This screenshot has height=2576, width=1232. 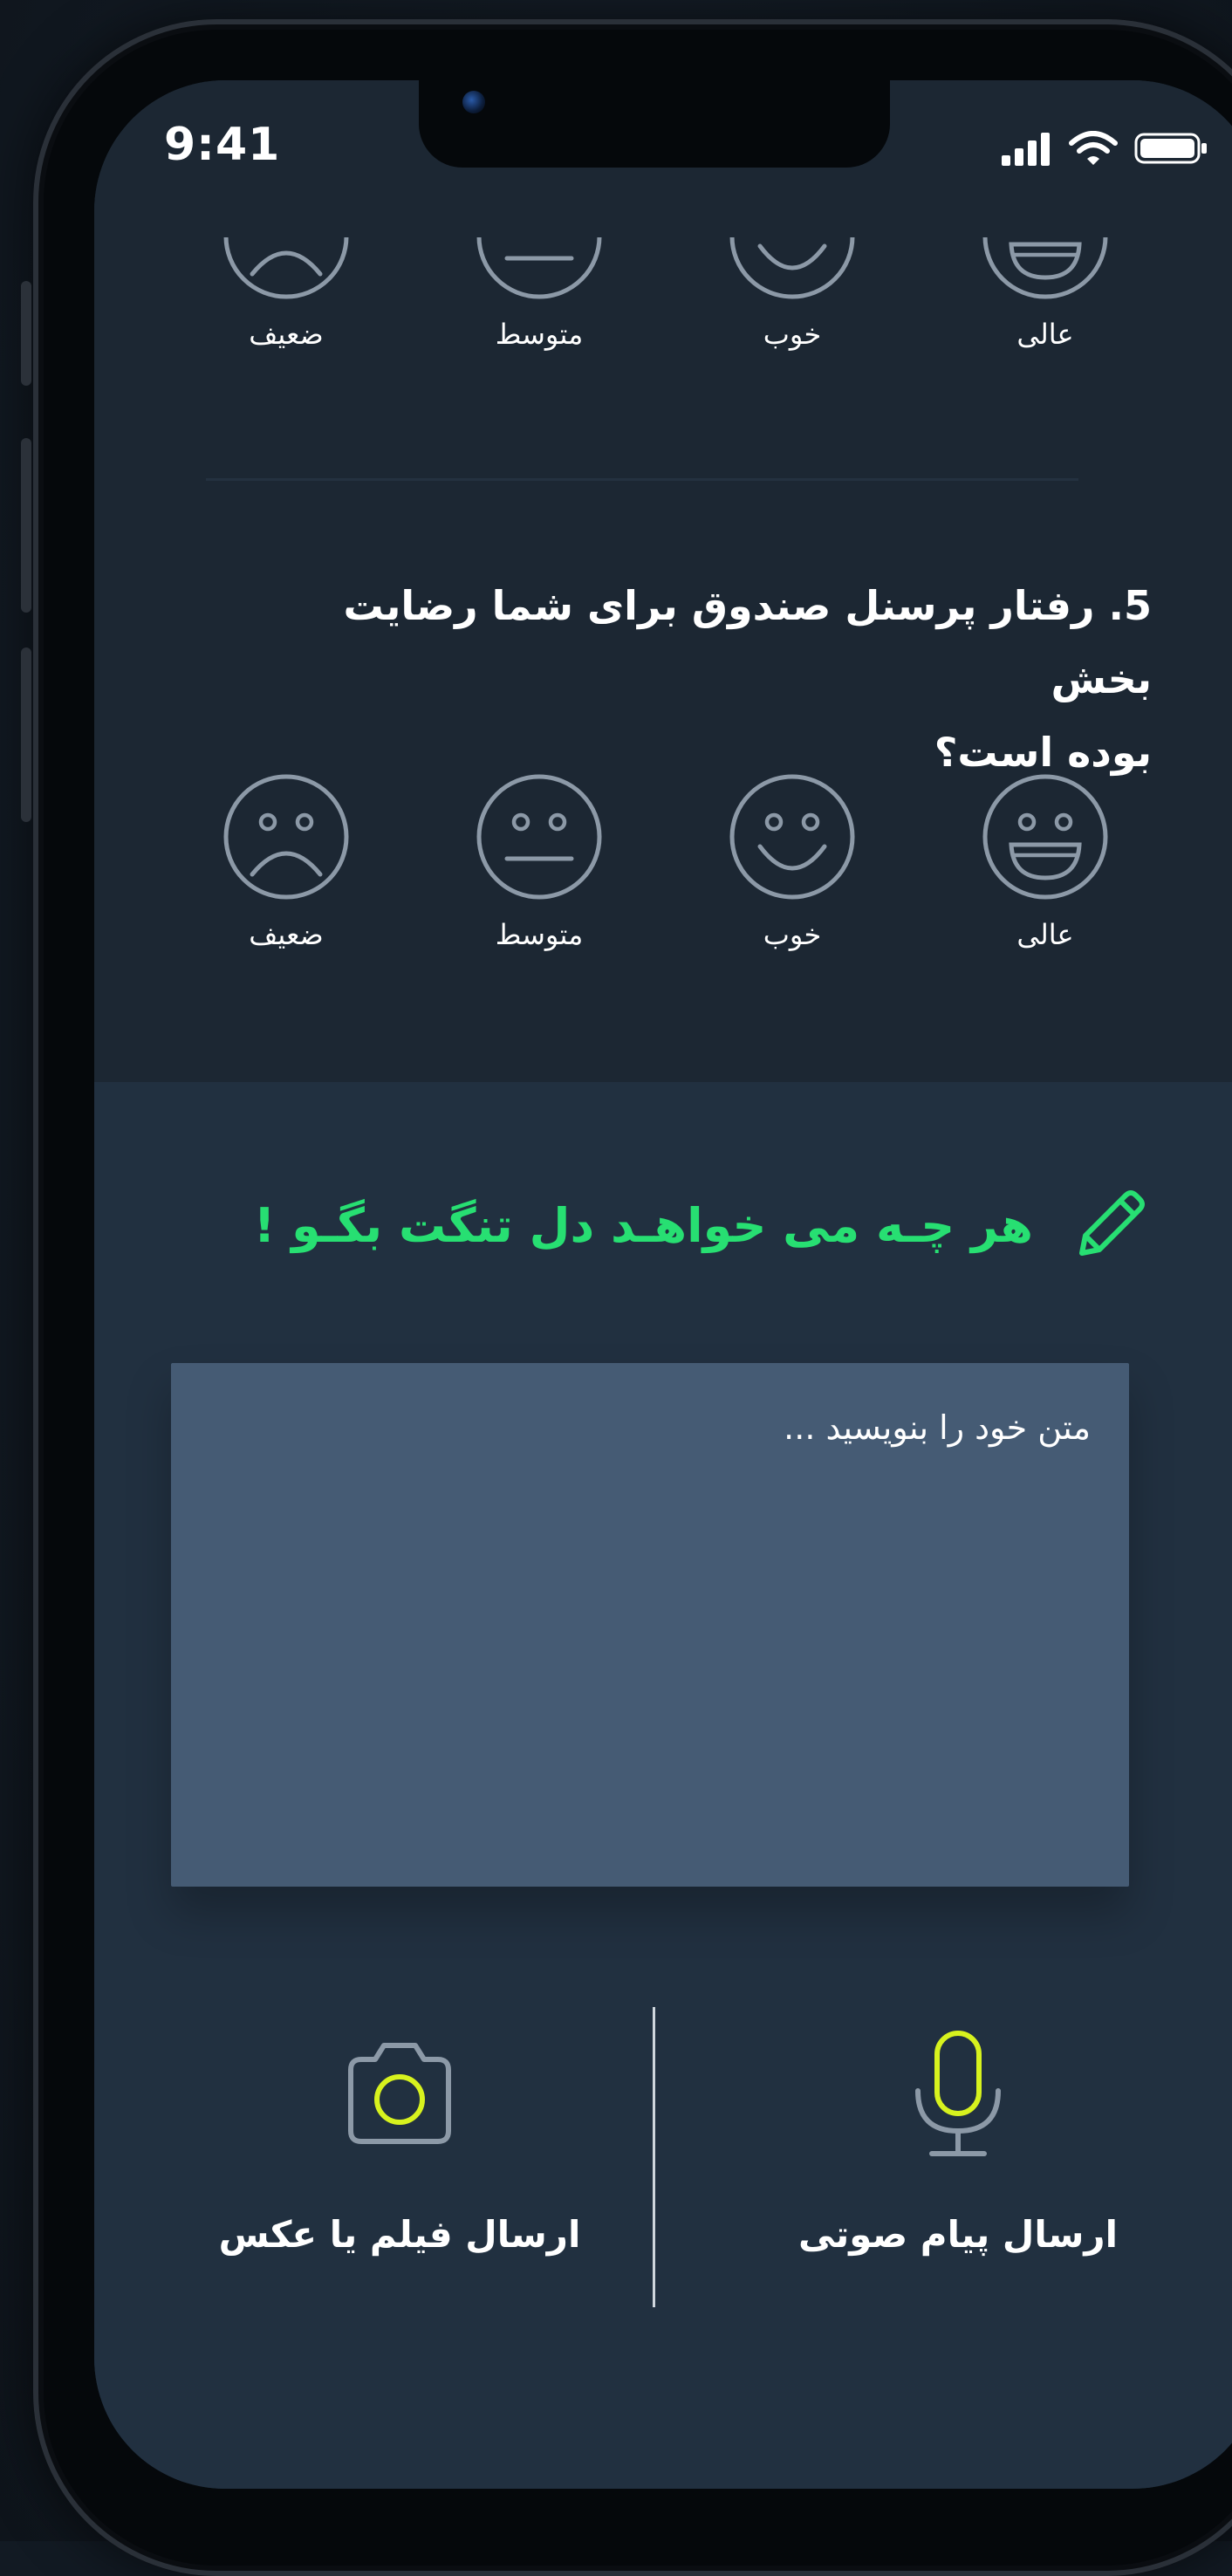 What do you see at coordinates (643, 1225) in the screenshot?
I see `feedback-prompt-text: هر چـه می خواهـد دل تنگت بگـو !` at bounding box center [643, 1225].